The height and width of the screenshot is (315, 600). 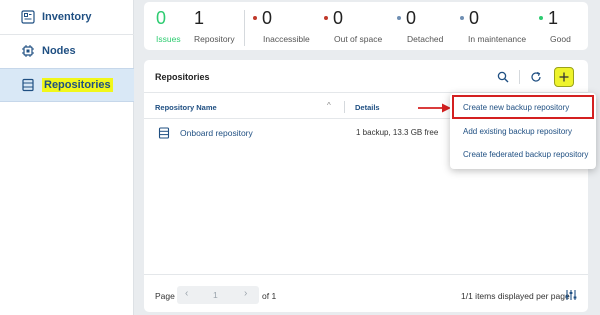 I want to click on refresh-icon, so click(x=536, y=76).